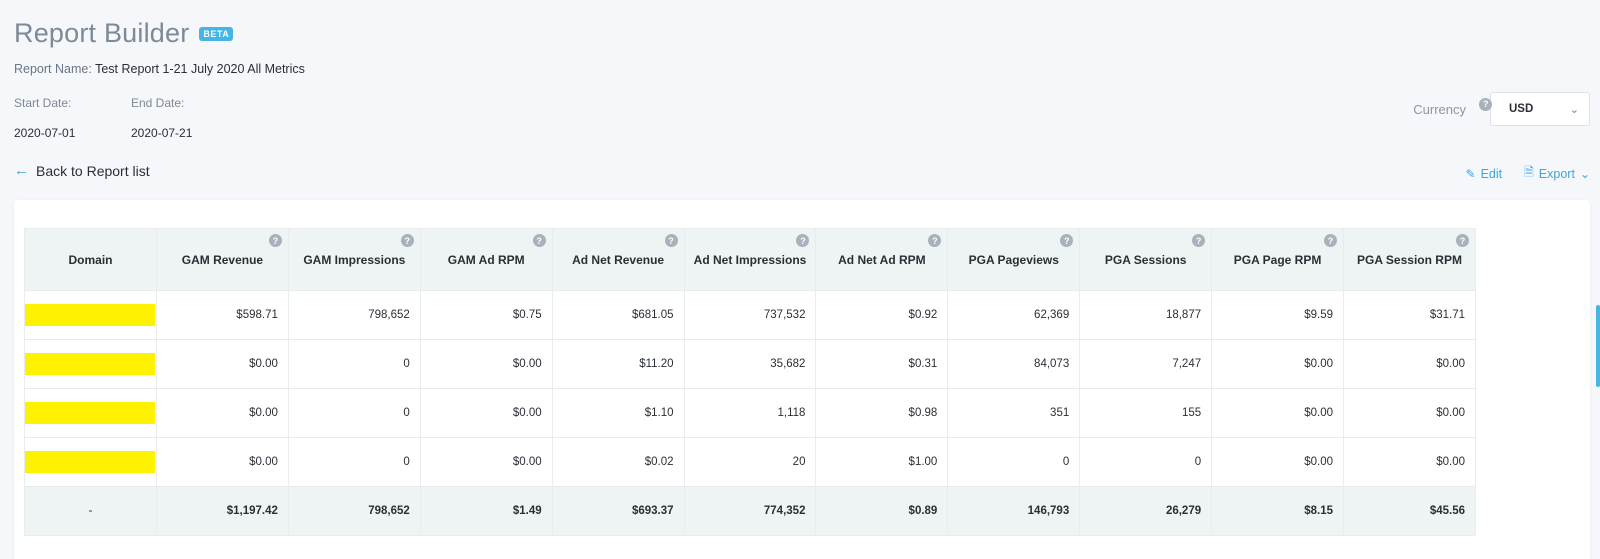  What do you see at coordinates (882, 259) in the screenshot?
I see `column-header-ad-net-ad-rpm: ? Ad Net Ad RPM` at bounding box center [882, 259].